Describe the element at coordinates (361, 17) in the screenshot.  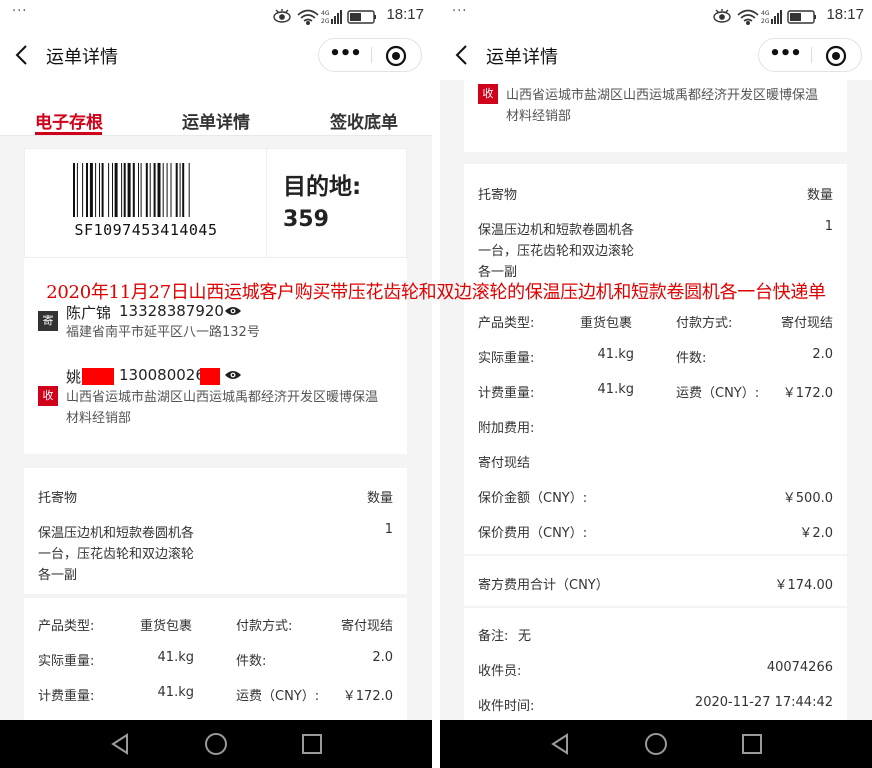
I see `battery-icon` at that location.